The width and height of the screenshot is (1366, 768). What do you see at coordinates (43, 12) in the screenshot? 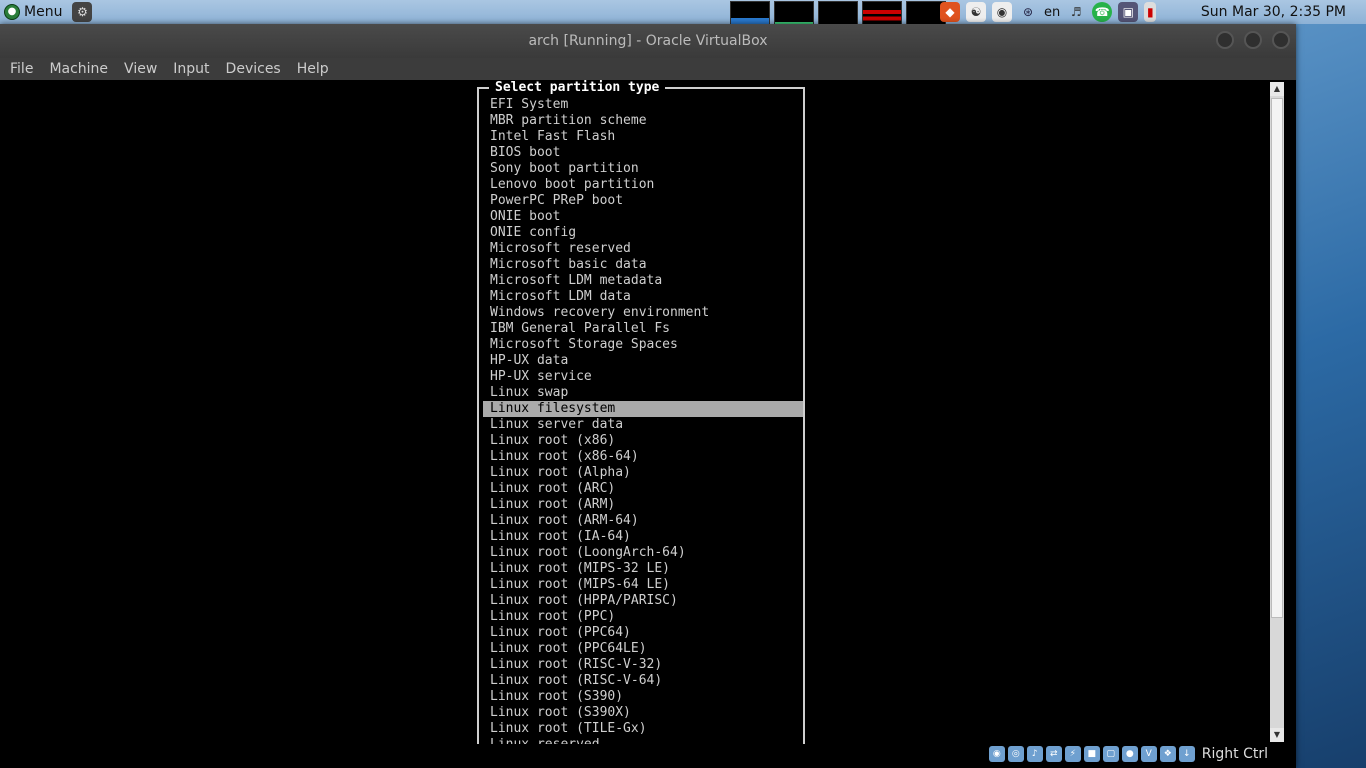
I see `menu-label: Menu` at bounding box center [43, 12].